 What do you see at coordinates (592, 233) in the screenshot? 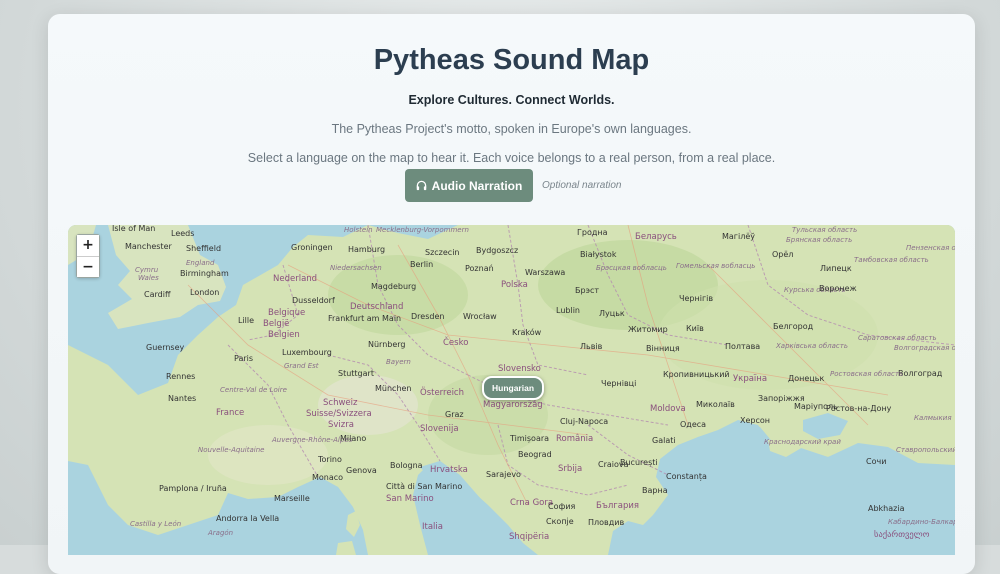
I see `map-label: Гродна` at bounding box center [592, 233].